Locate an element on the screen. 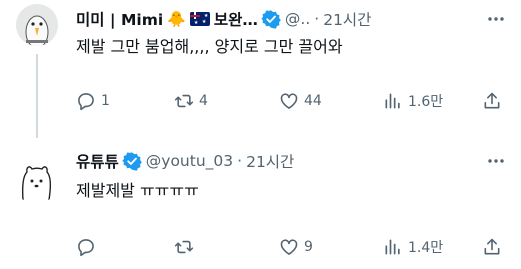 This screenshot has width=521, height=269. display-name: 유튜튜 is located at coordinates (97, 161).